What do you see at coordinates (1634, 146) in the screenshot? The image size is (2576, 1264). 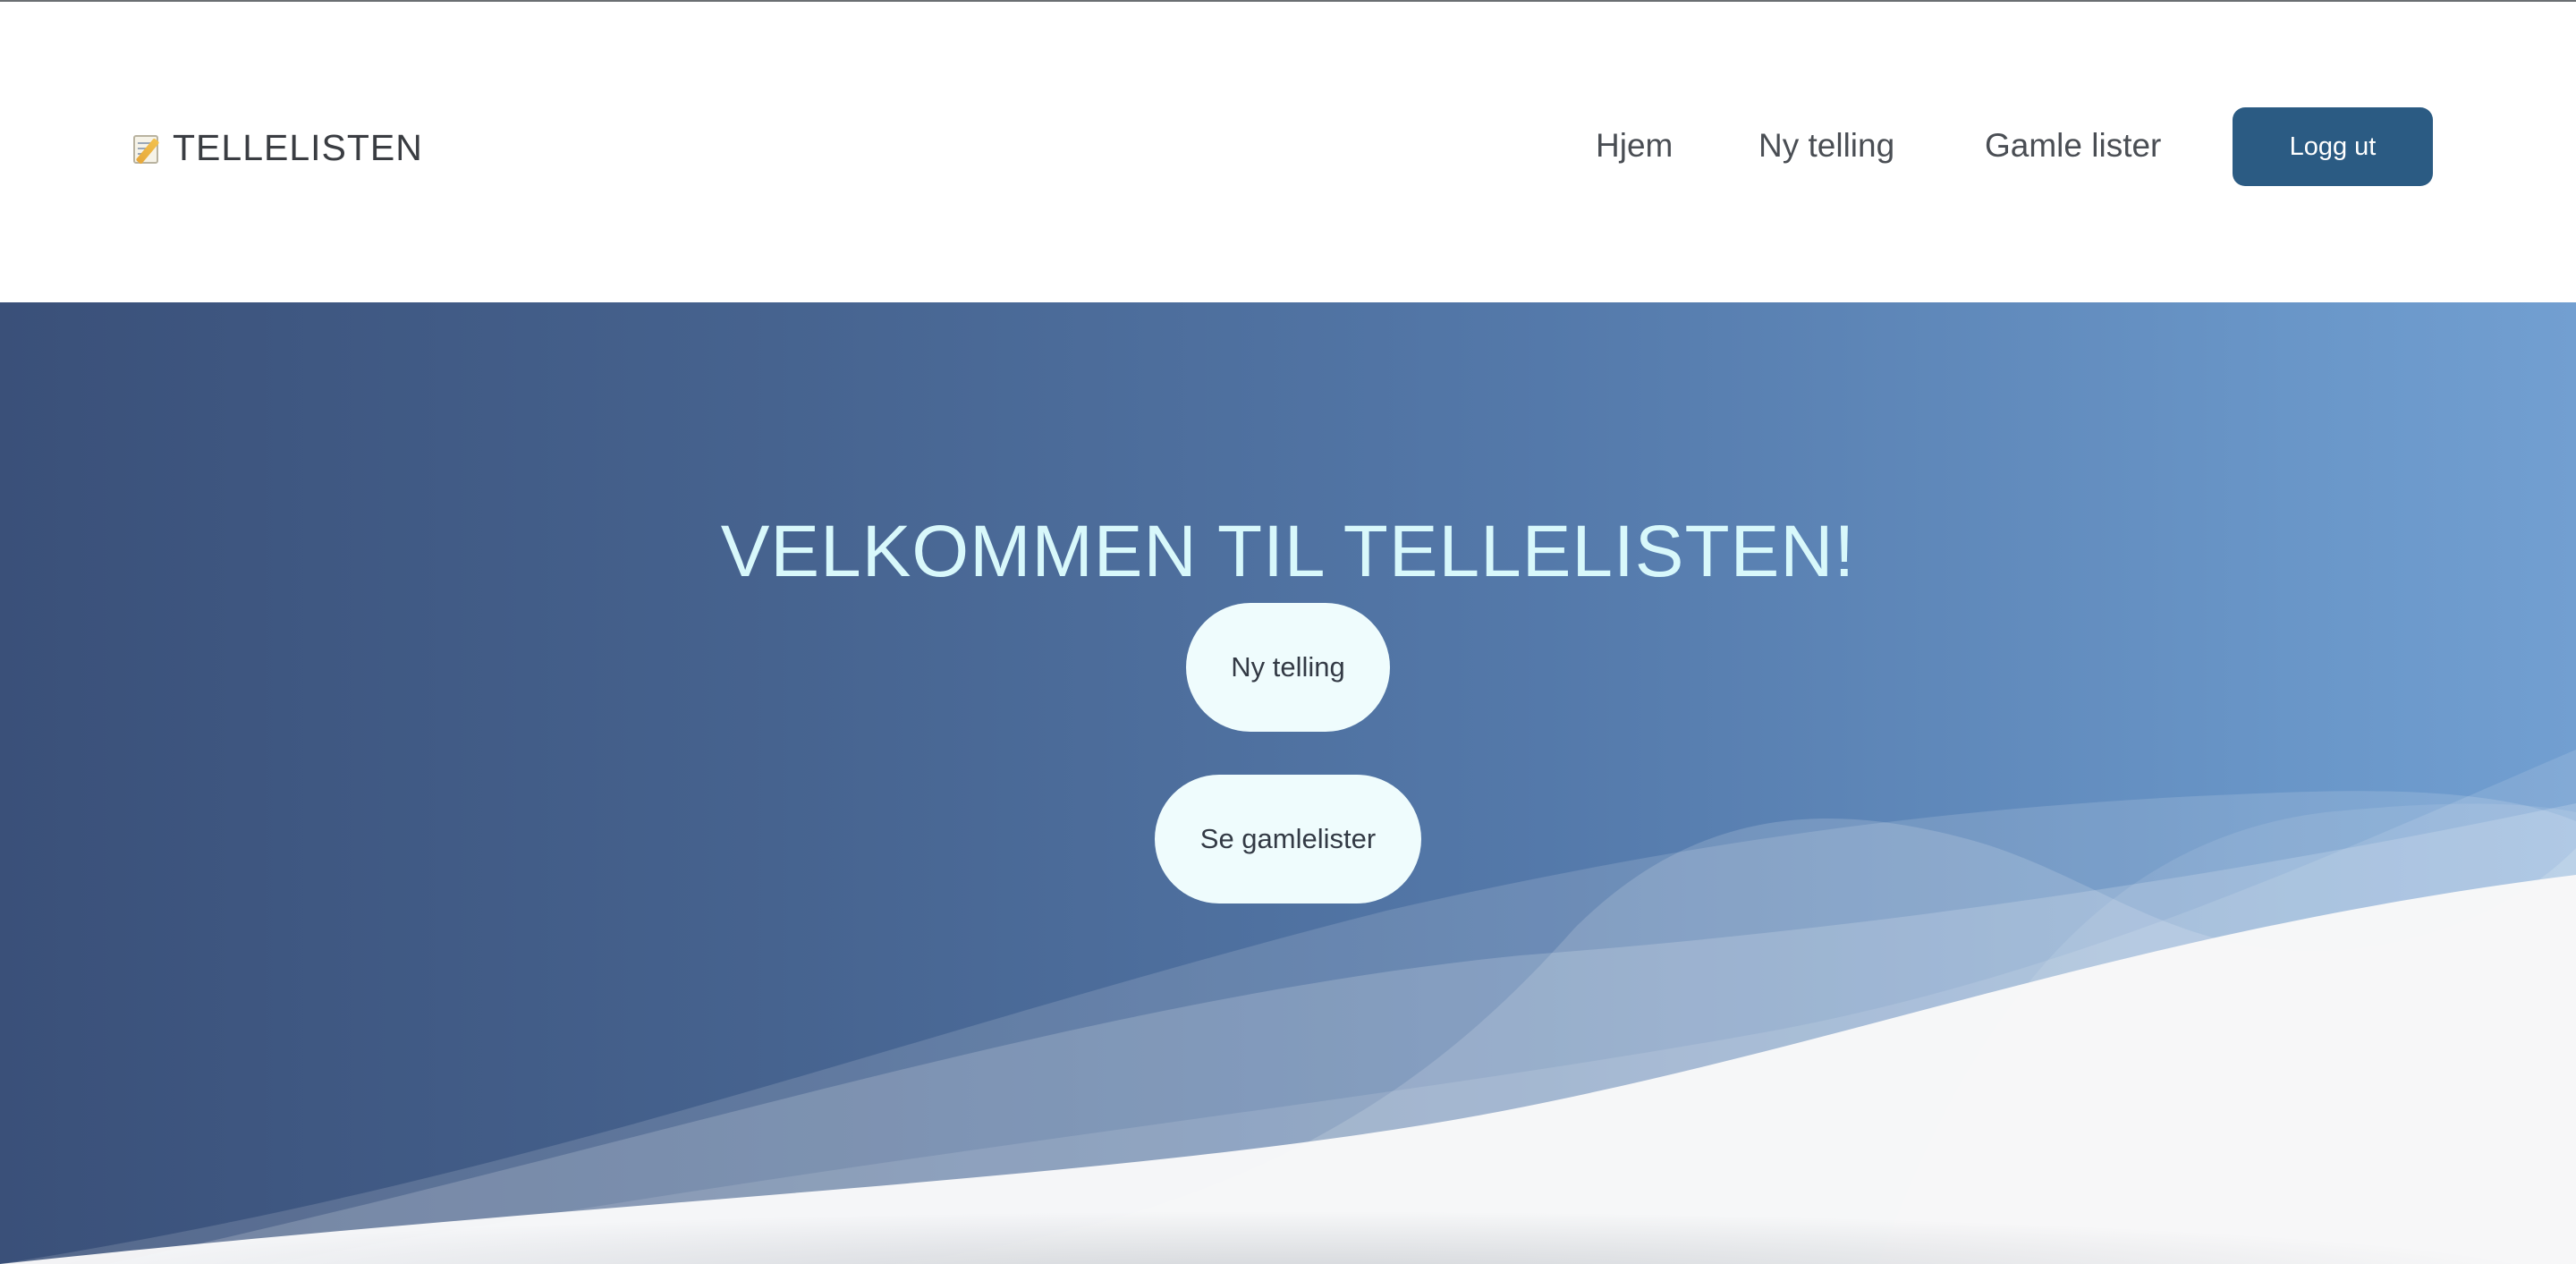 I see `nav-link-hjem: Hjem` at bounding box center [1634, 146].